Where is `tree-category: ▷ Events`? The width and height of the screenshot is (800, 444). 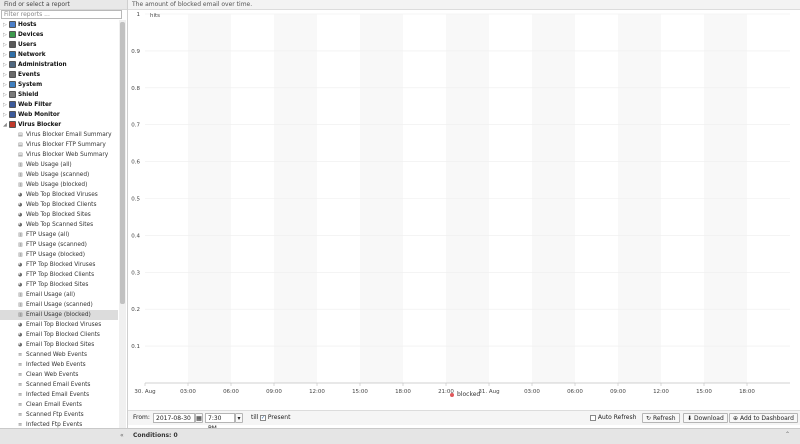 tree-category: ▷ Events is located at coordinates (59, 75).